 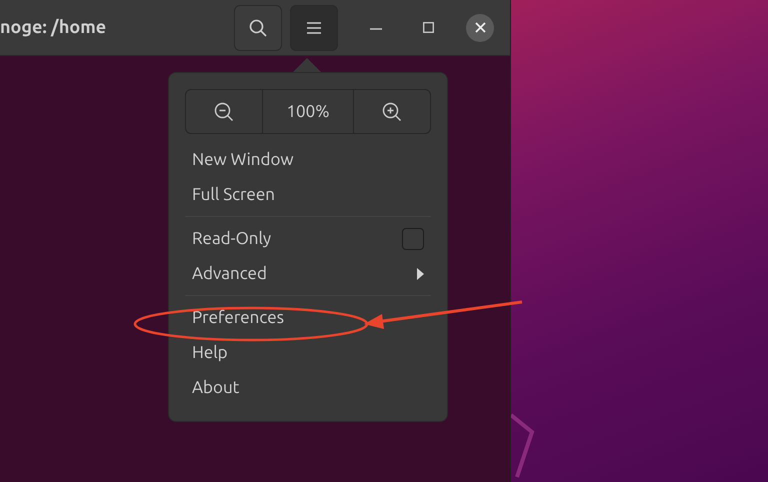 What do you see at coordinates (232, 239) in the screenshot?
I see `menu-item: Read-Only` at bounding box center [232, 239].